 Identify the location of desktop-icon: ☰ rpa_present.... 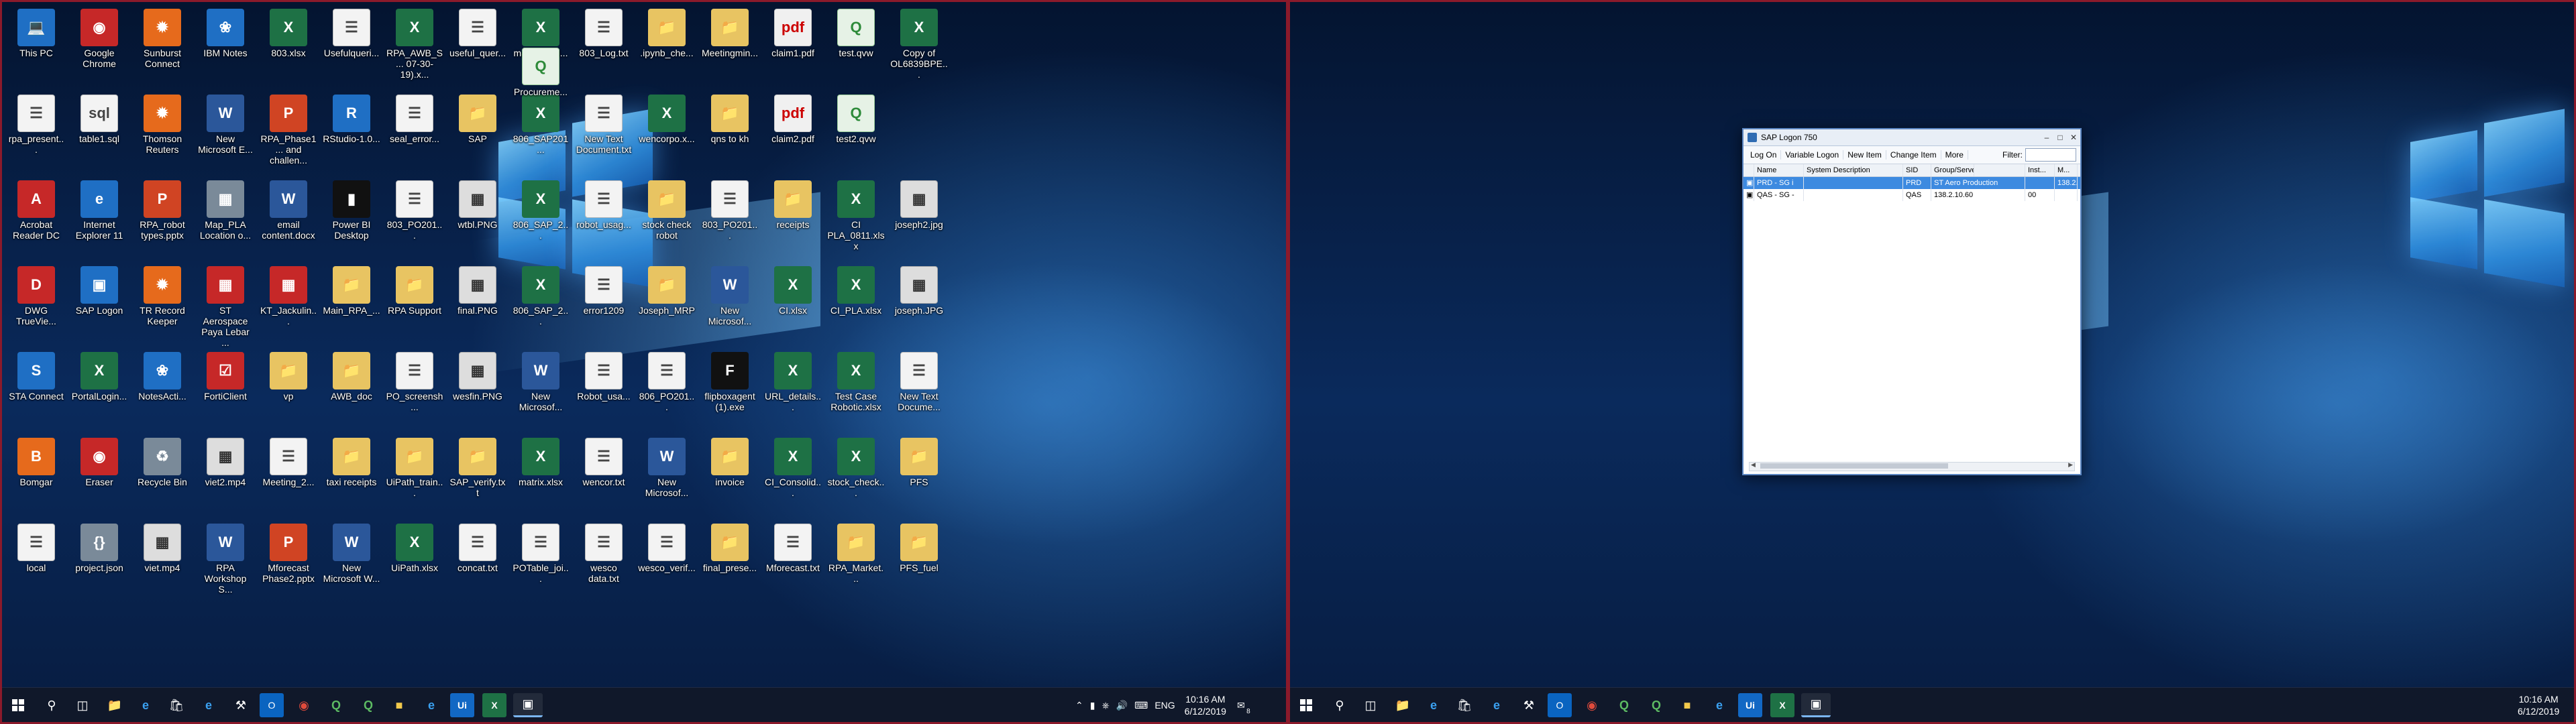
(36, 133).